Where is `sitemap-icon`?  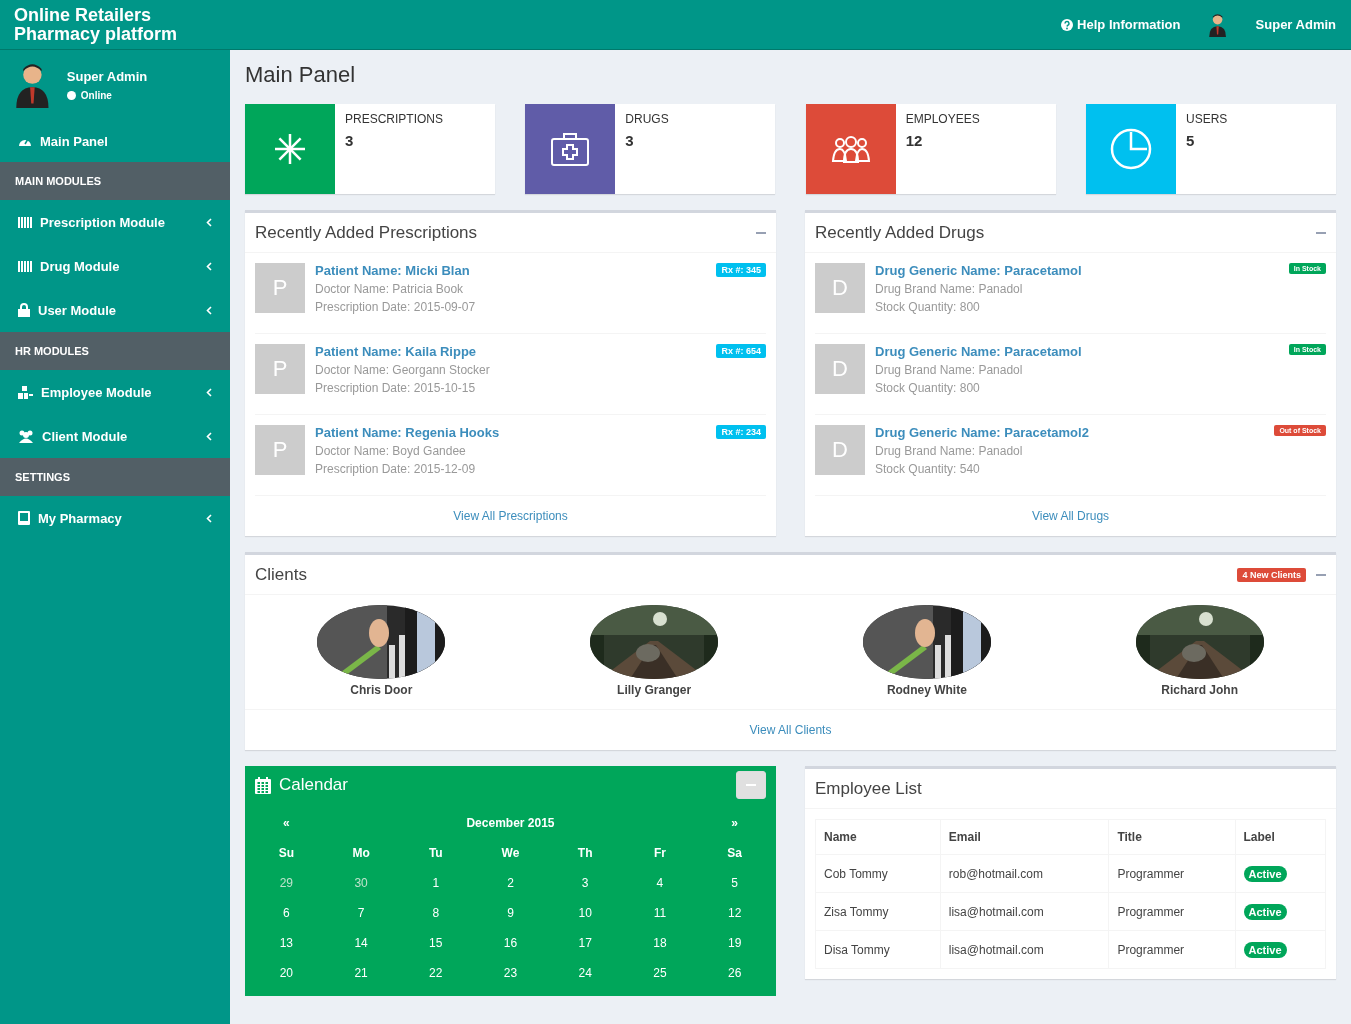 sitemap-icon is located at coordinates (25, 392).